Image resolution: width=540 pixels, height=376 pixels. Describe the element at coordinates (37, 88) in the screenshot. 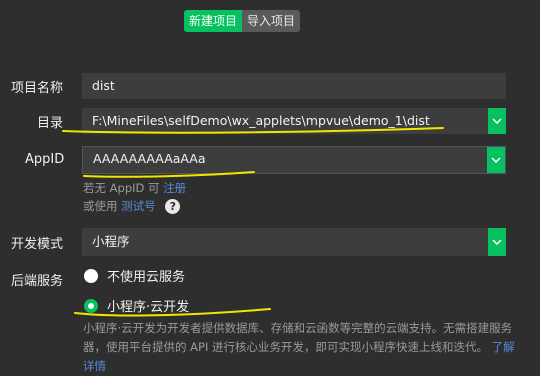

I see `project-name-label: 项目名称` at that location.